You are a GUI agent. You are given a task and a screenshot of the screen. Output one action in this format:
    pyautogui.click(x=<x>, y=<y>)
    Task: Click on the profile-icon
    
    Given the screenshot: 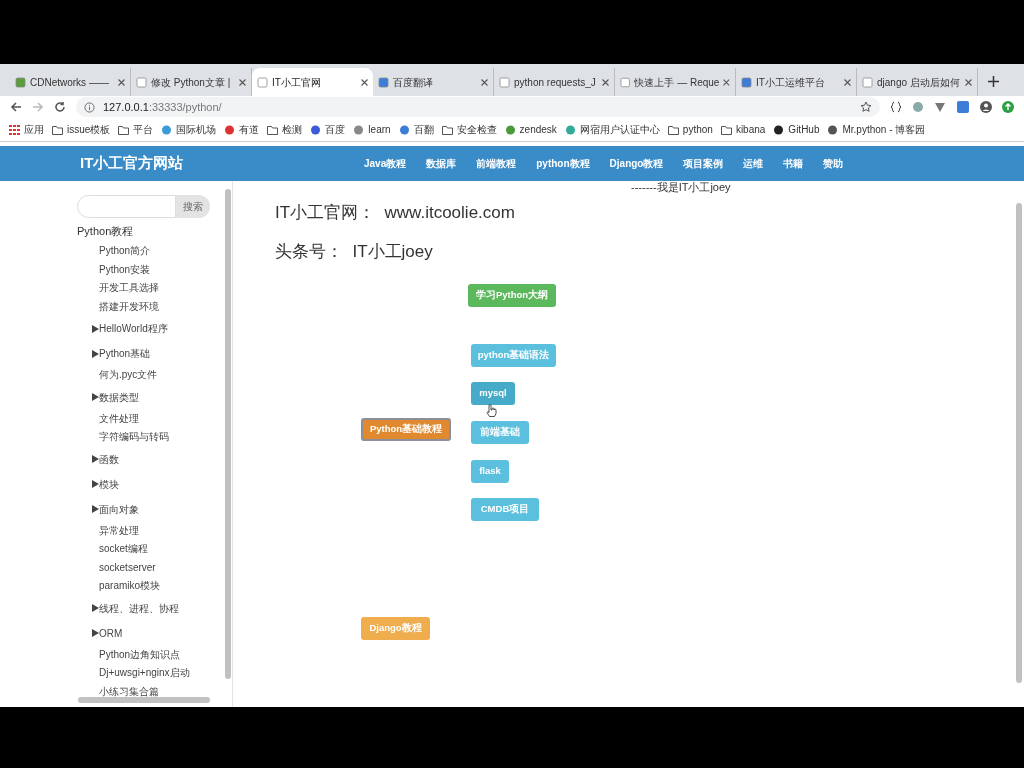 What is the action you would take?
    pyautogui.click(x=986, y=107)
    